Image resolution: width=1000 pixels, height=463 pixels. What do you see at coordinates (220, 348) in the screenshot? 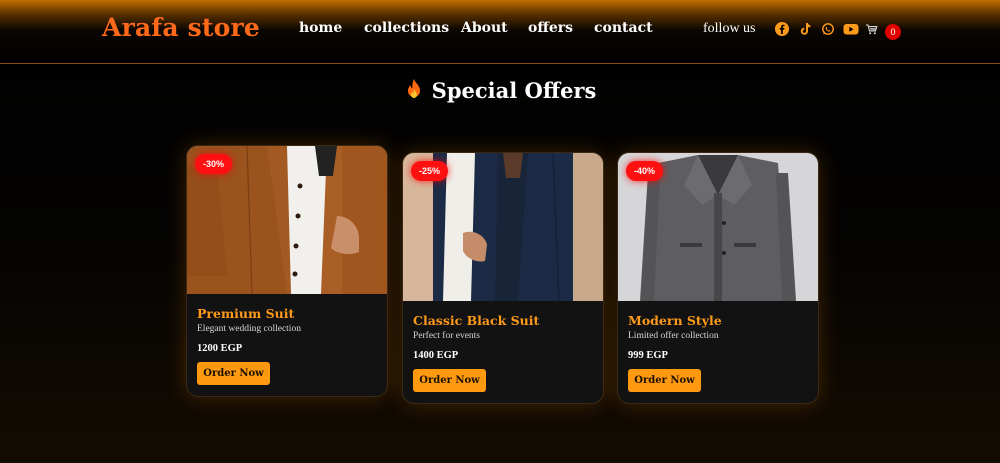
I see `product-price: 1200 EGP` at bounding box center [220, 348].